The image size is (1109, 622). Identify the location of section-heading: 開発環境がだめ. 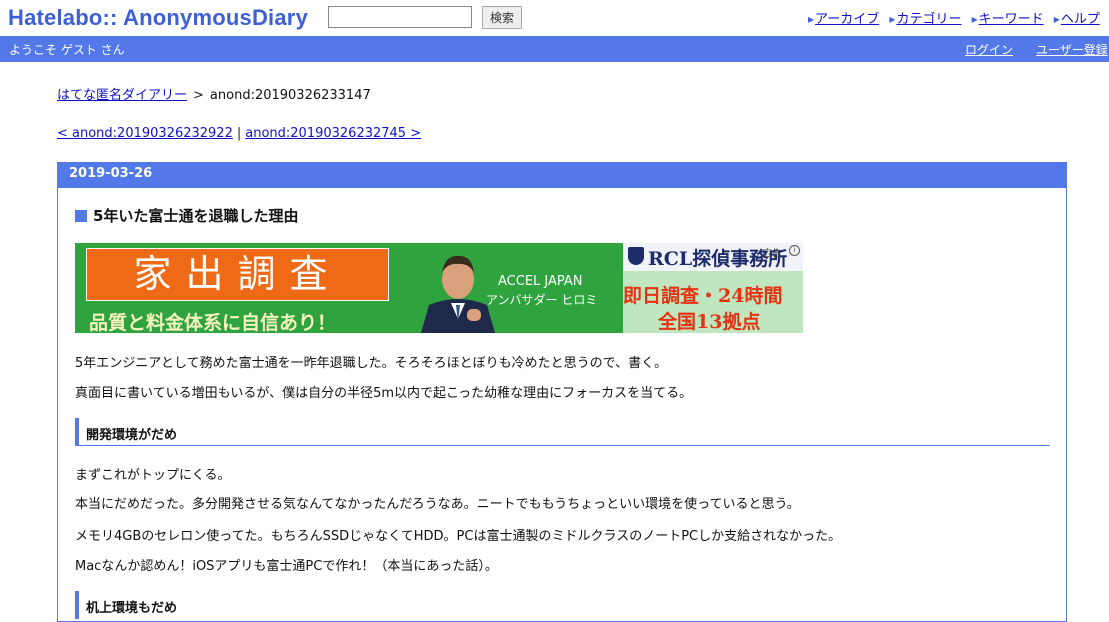
(562, 432).